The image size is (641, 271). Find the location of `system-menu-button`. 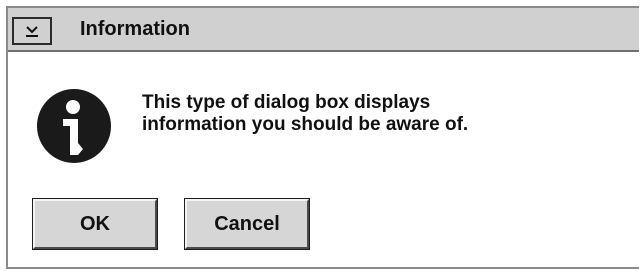

system-menu-button is located at coordinates (32, 31).